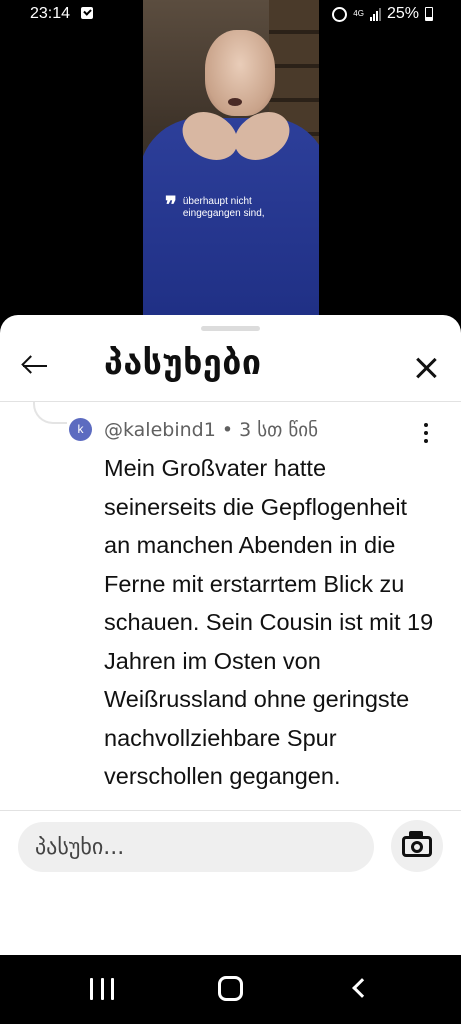  Describe the element at coordinates (87, 13) in the screenshot. I see `check-notification-icon` at that location.